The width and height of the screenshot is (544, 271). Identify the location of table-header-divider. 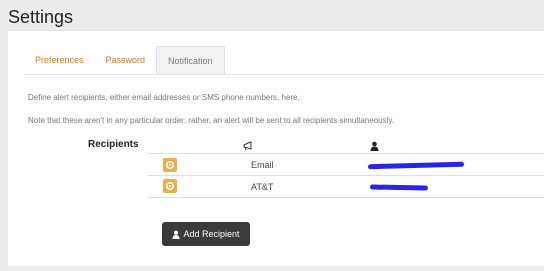
(346, 153).